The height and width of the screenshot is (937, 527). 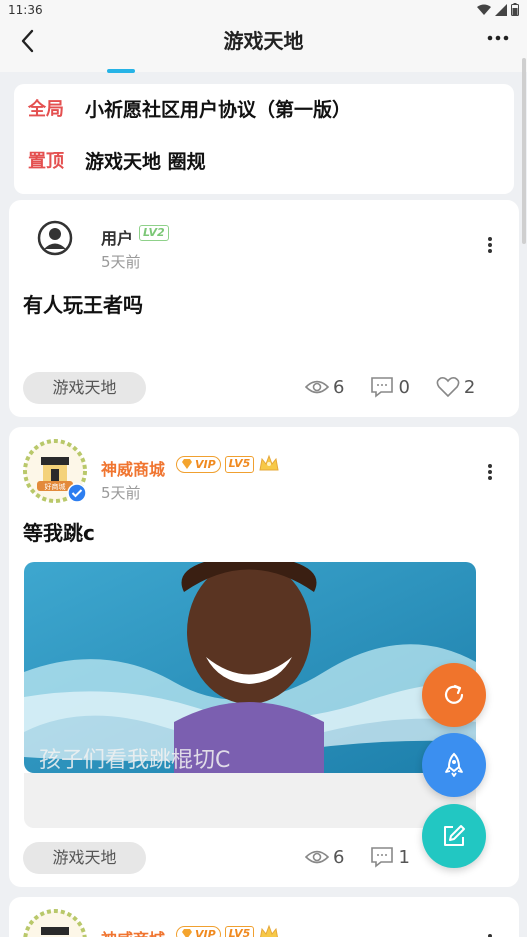 What do you see at coordinates (404, 857) in the screenshot?
I see `comments-count: 1` at bounding box center [404, 857].